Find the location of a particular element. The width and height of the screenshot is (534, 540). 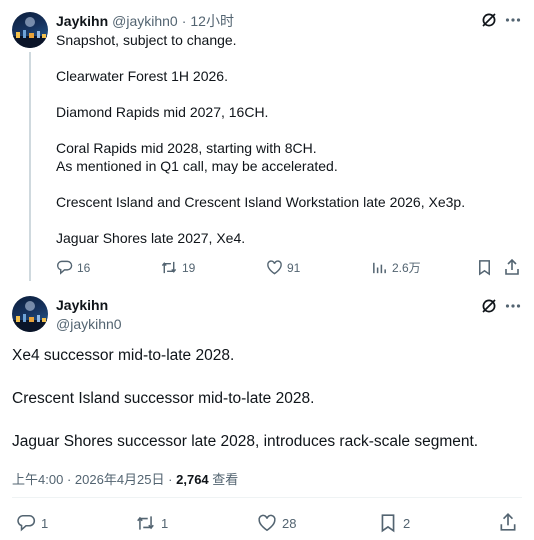

timestamp: 12小时 is located at coordinates (212, 21).